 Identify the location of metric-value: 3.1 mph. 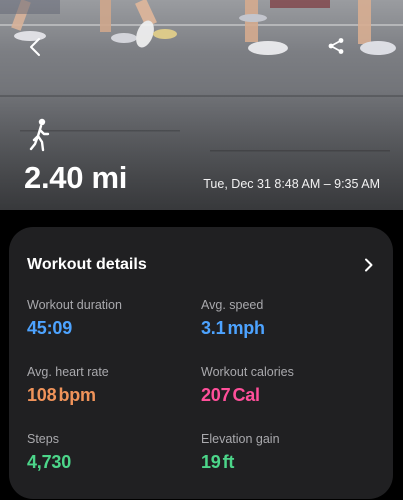
(233, 328).